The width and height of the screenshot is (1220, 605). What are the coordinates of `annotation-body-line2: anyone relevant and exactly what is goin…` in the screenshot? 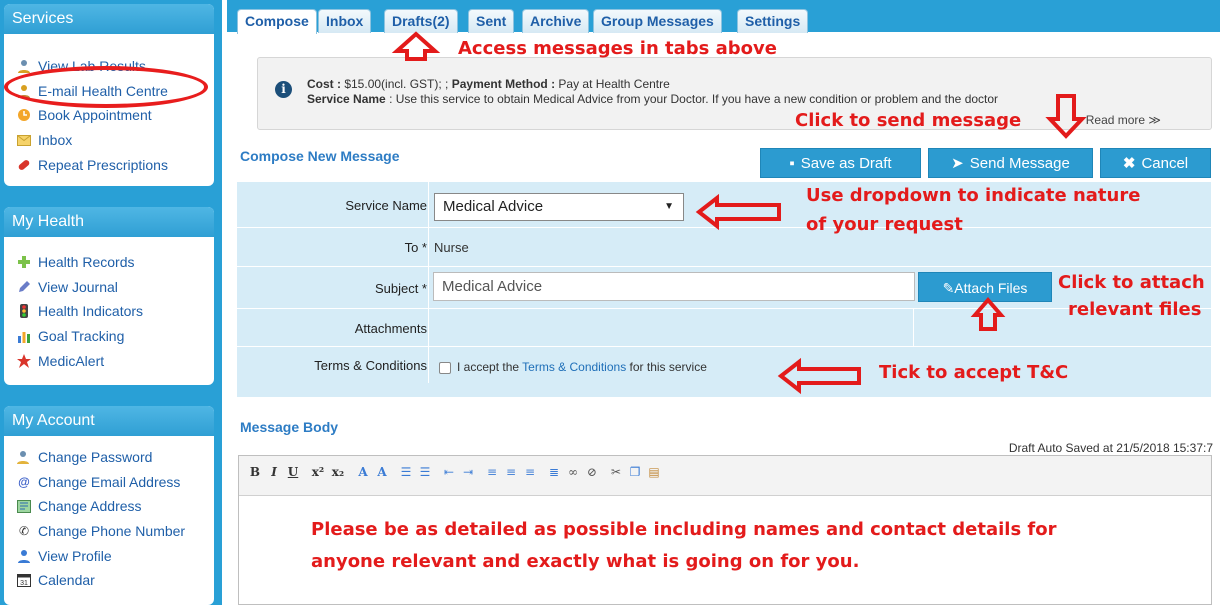 It's located at (585, 561).